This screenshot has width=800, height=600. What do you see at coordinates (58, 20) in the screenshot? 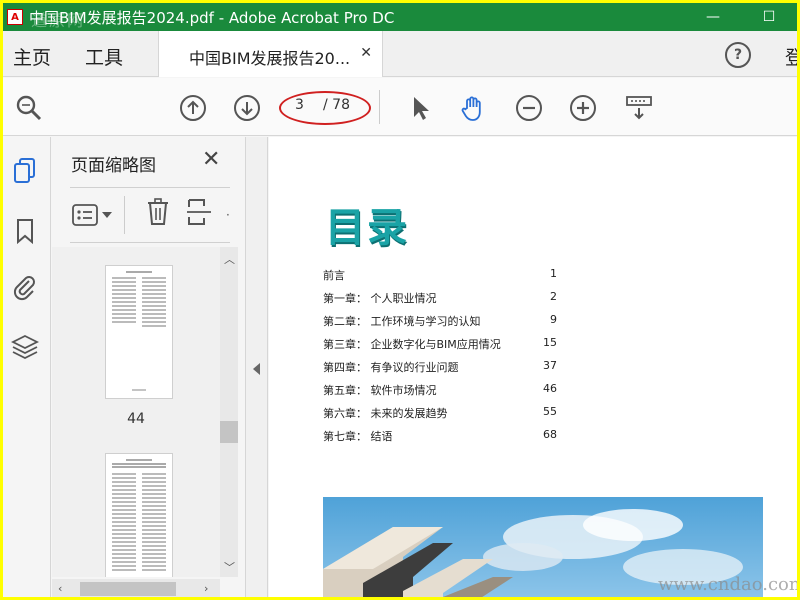
I see `watermark-overlay: 道原网` at bounding box center [58, 20].